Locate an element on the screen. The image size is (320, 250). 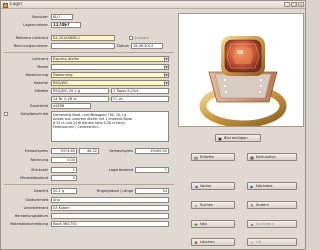
window-title: Lager is located at coordinates (16, 4).